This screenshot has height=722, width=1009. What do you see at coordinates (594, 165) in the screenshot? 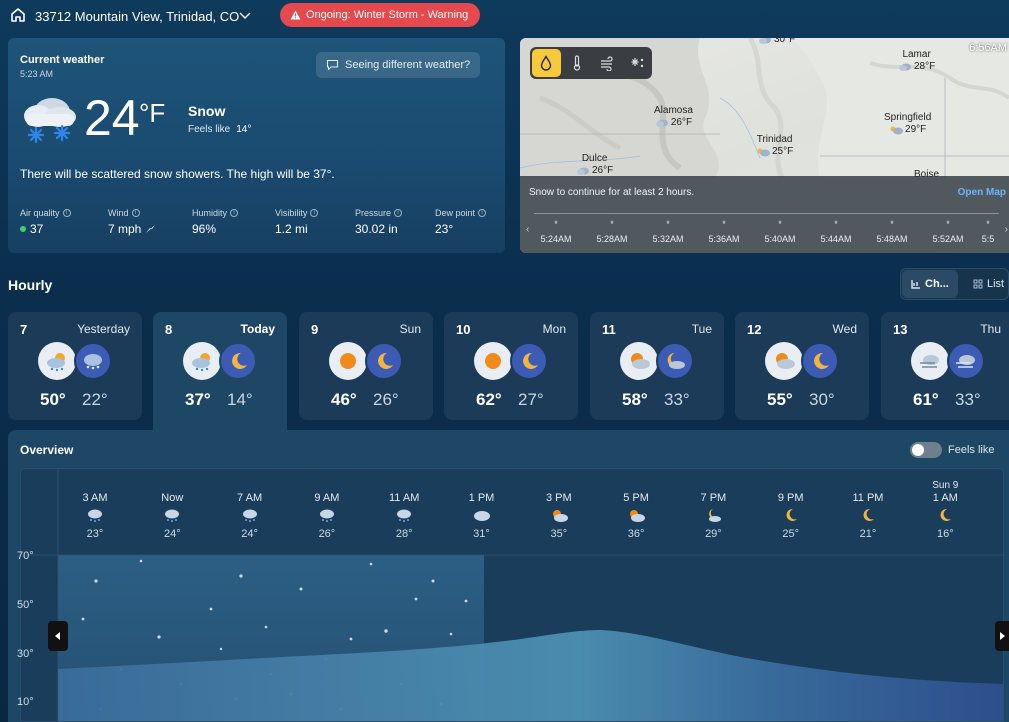
I see `map-city-label: Dulce 26°F` at bounding box center [594, 165].